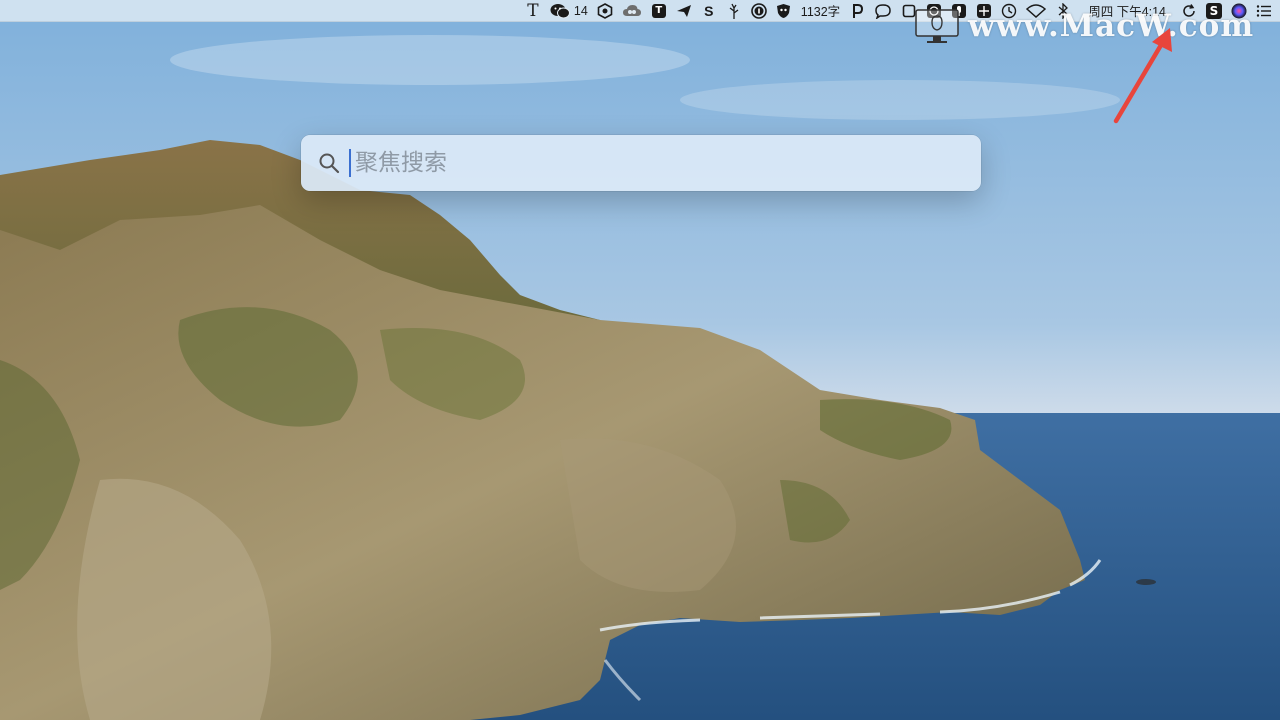 This screenshot has height=720, width=1280. Describe the element at coordinates (784, 11) in the screenshot. I see `shield-icon` at that location.